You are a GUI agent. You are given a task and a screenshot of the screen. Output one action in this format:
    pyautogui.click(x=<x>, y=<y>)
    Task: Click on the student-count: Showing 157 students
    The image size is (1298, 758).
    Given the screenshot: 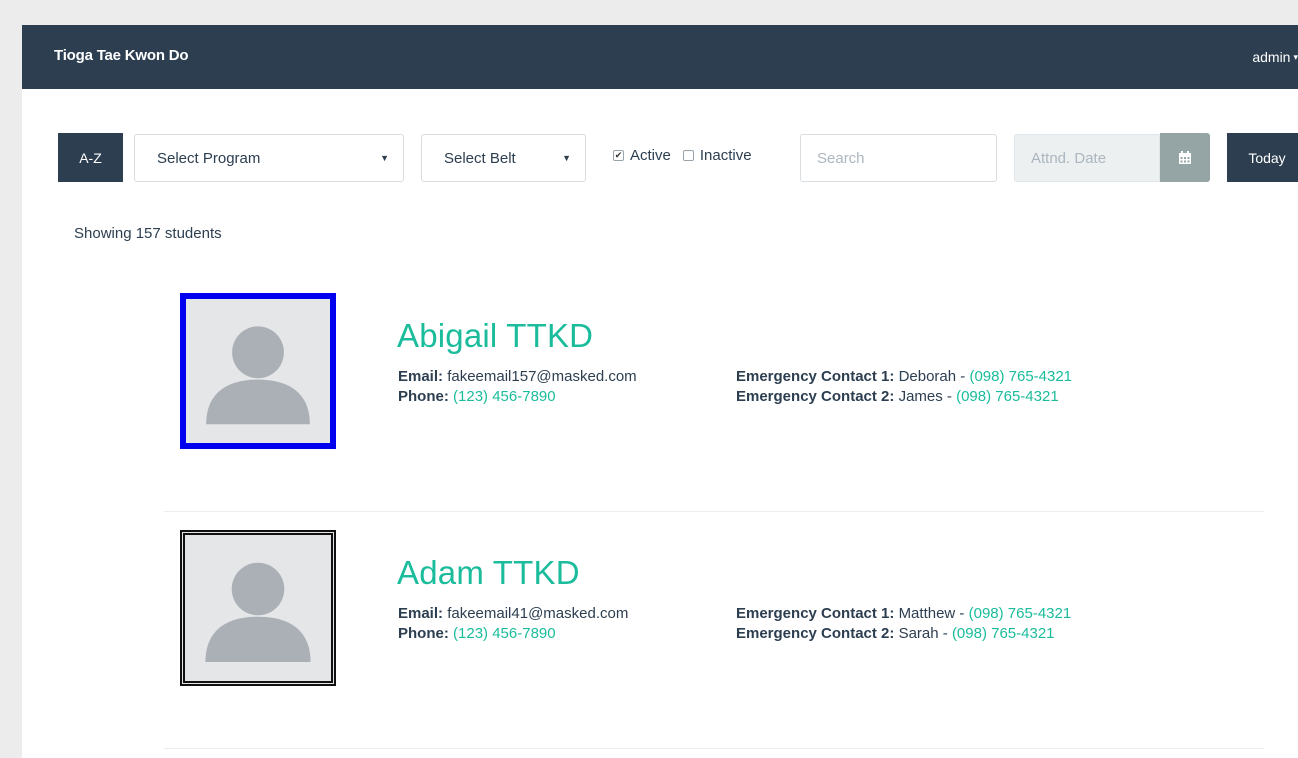 What is the action you would take?
    pyautogui.click(x=148, y=233)
    